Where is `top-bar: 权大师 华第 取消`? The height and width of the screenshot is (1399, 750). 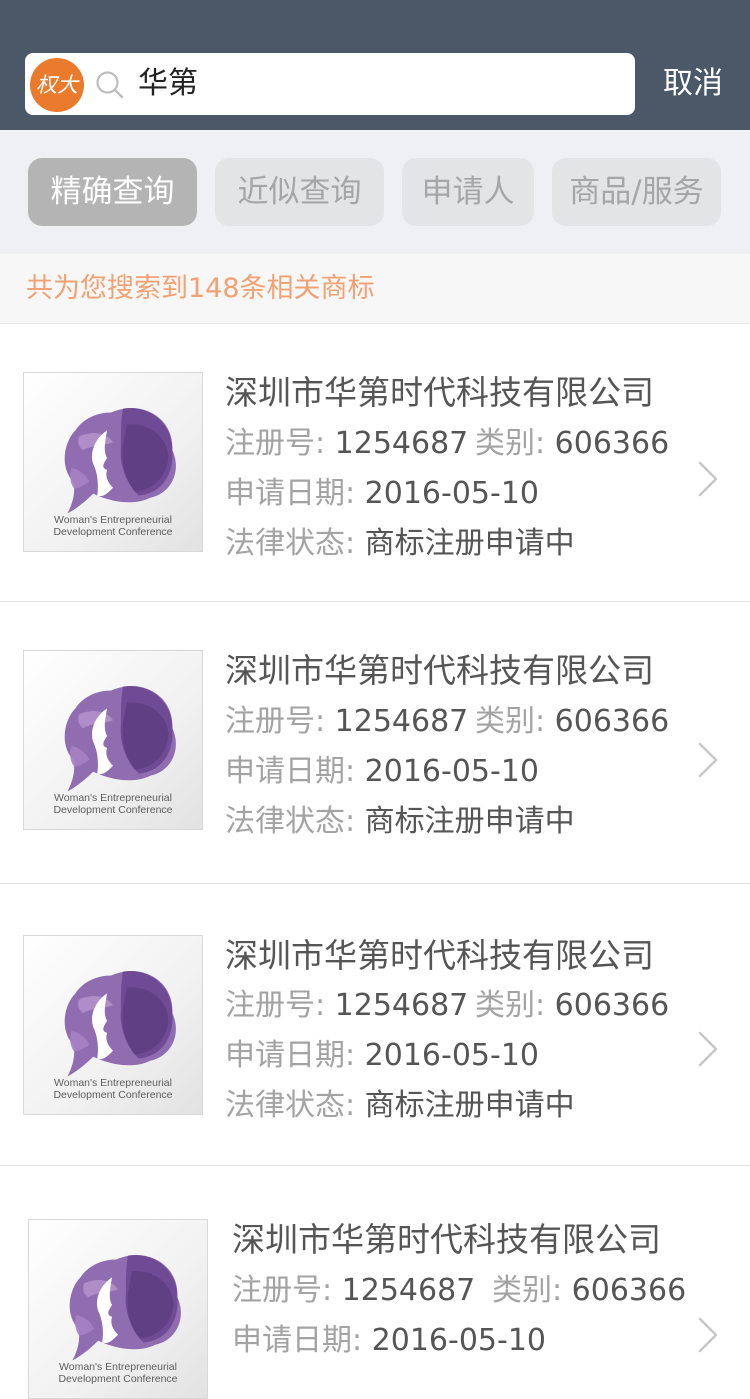
top-bar: 权大师 华第 取消 is located at coordinates (375, 65).